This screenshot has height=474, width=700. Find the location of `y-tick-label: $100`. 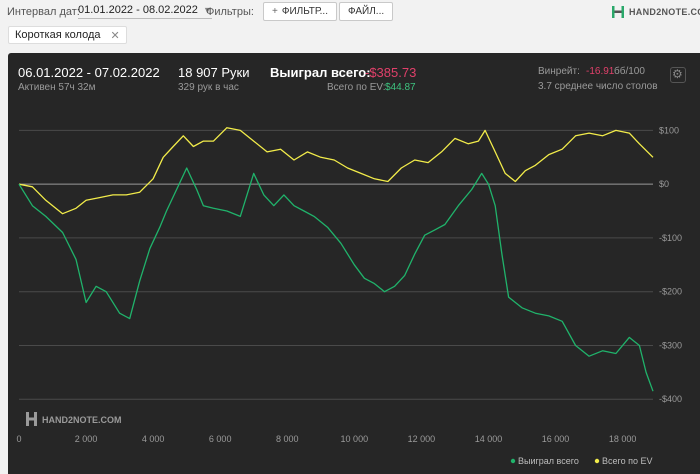

y-tick-label: $100 is located at coordinates (669, 130).